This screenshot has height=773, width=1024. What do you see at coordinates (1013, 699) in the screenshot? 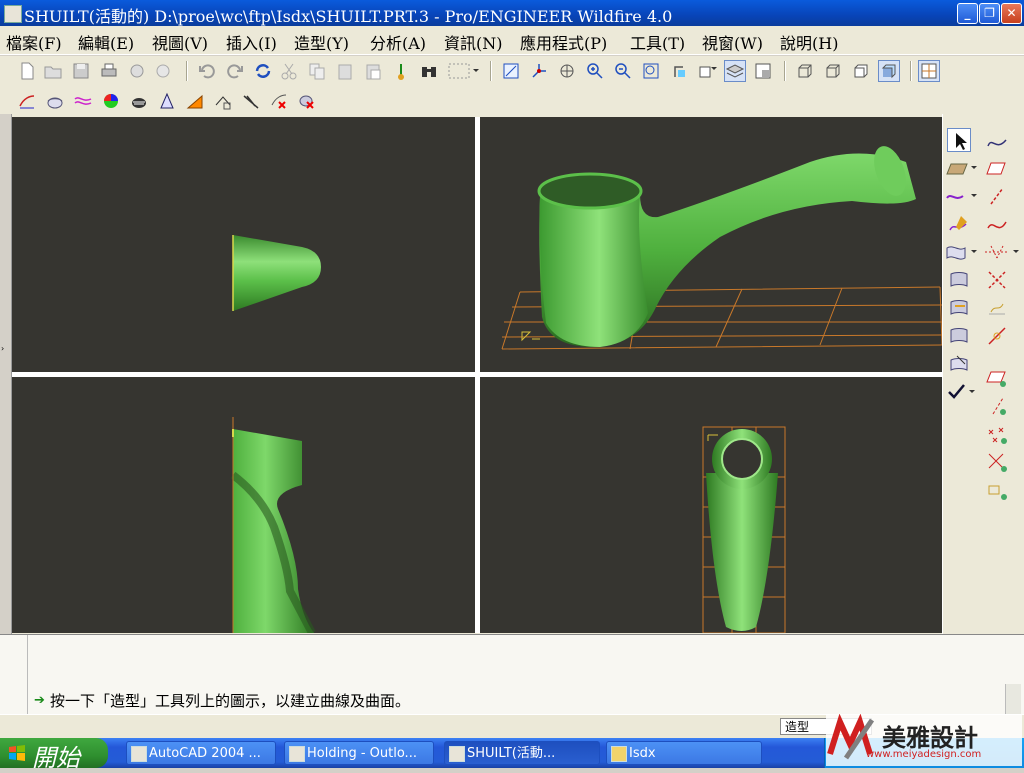
I see `message-scrollbar` at bounding box center [1013, 699].